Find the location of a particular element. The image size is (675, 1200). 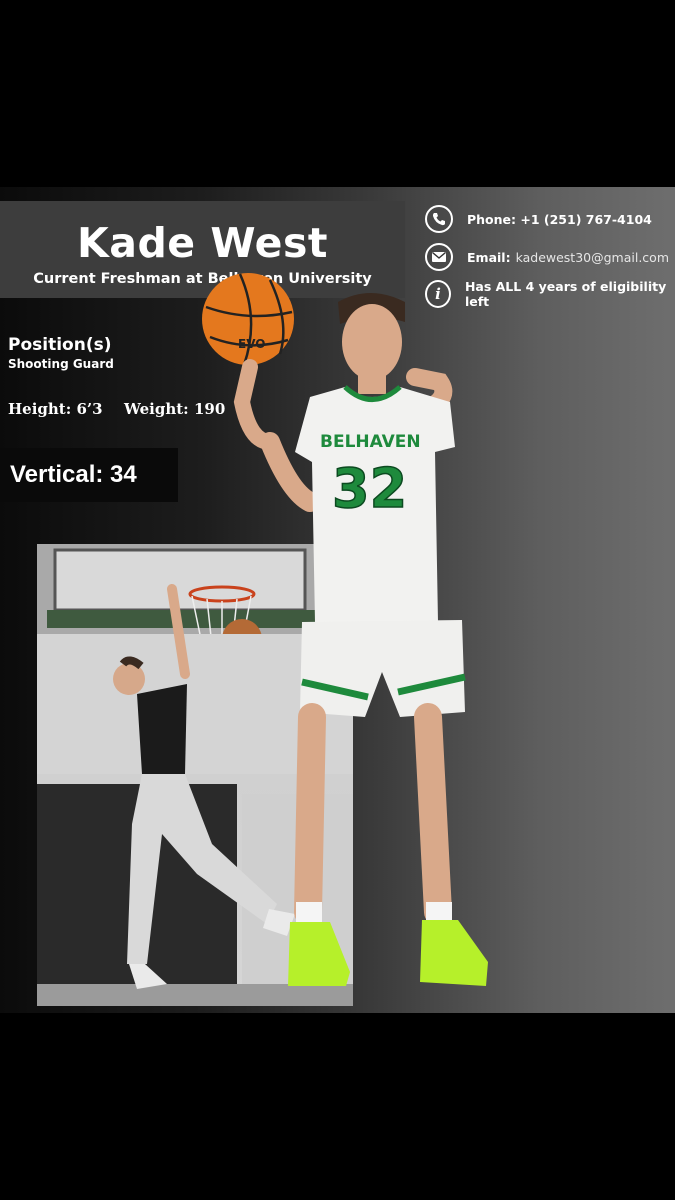

position-label: Position(s) is located at coordinates (60, 345).